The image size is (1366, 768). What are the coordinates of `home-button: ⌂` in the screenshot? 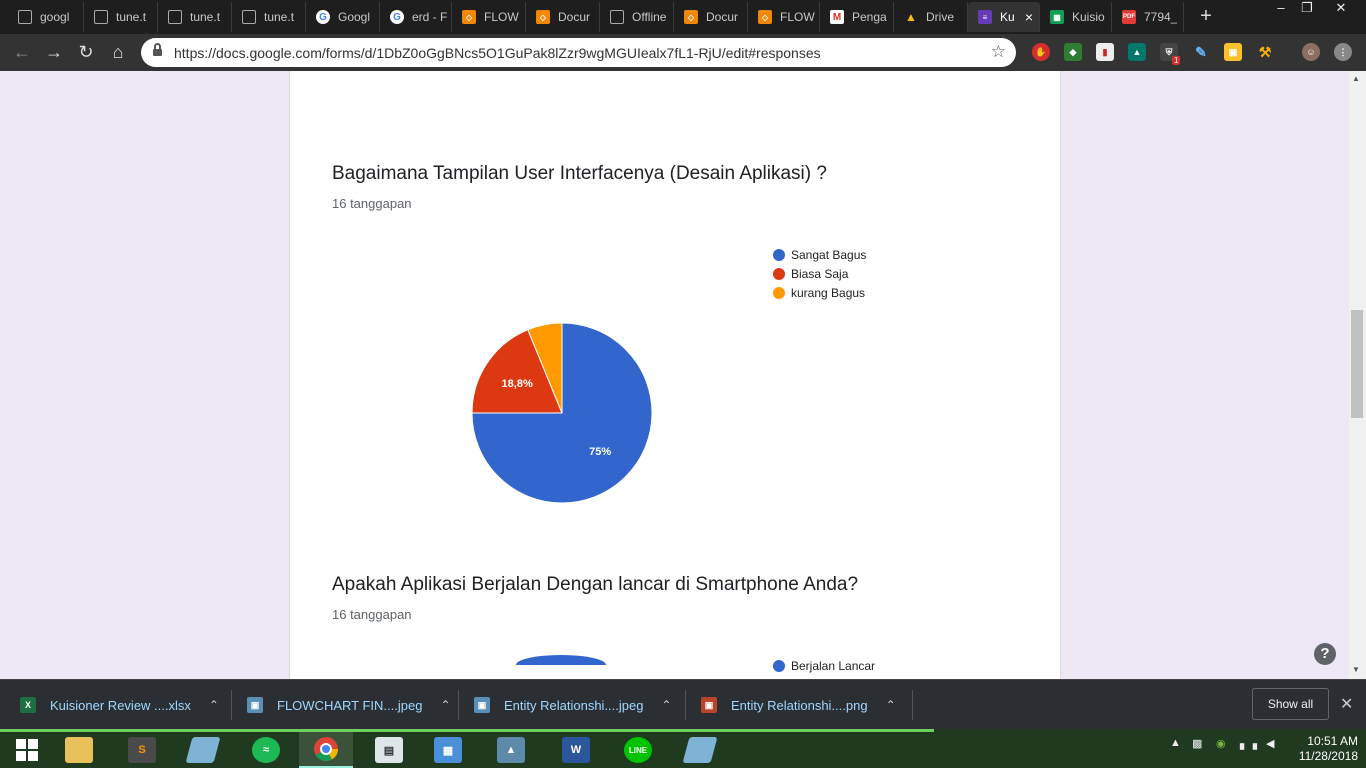 It's located at (118, 53).